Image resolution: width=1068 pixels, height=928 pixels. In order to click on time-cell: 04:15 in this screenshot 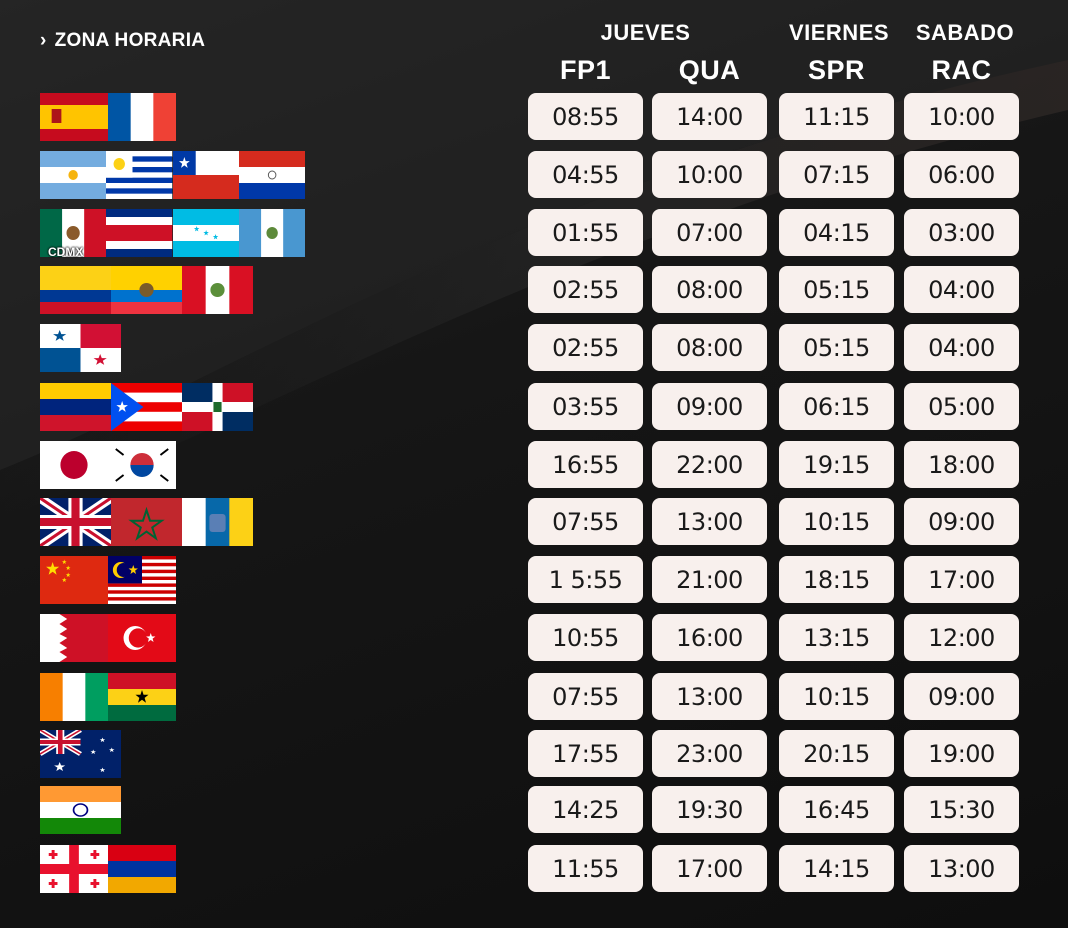, I will do `click(836, 232)`.